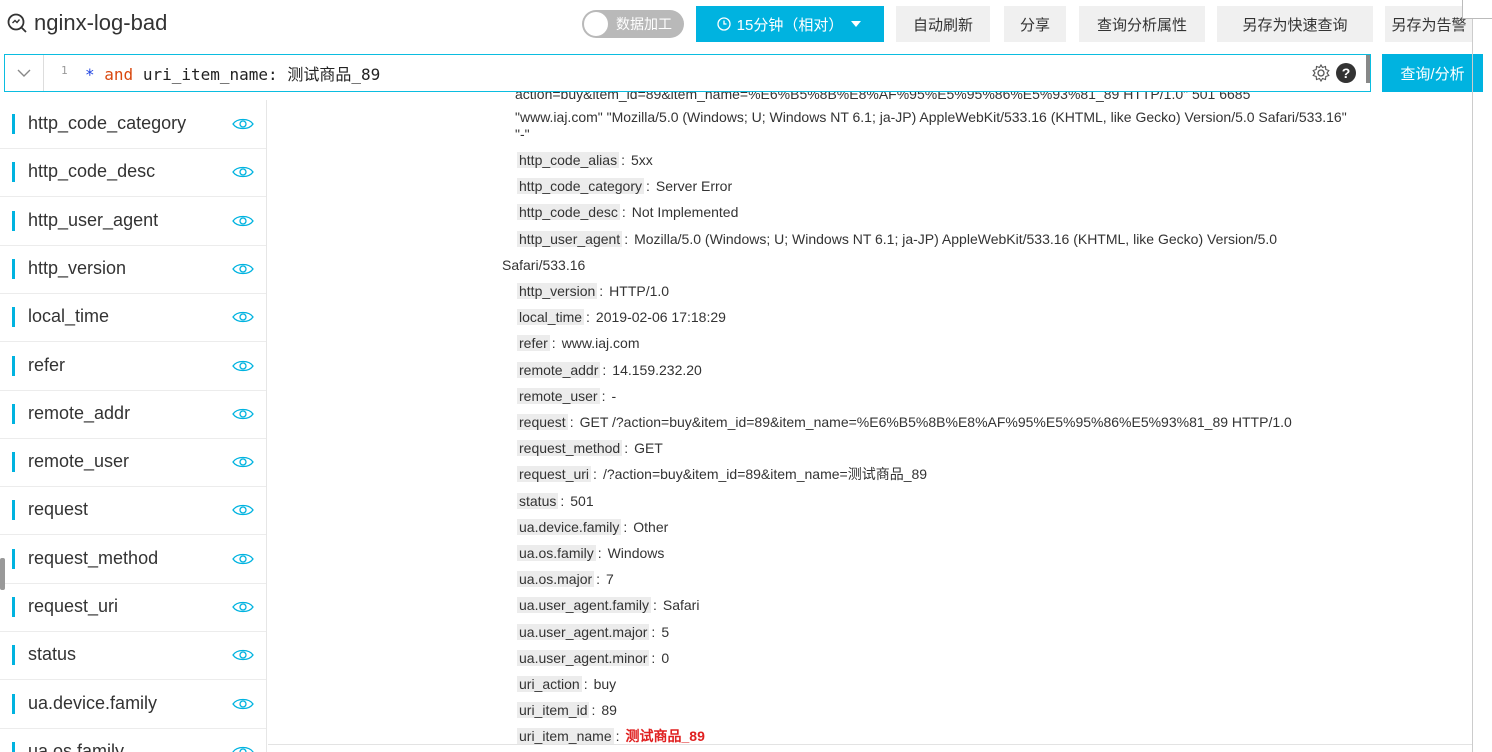  I want to click on log-field-key: uri_item_name, so click(565, 736).